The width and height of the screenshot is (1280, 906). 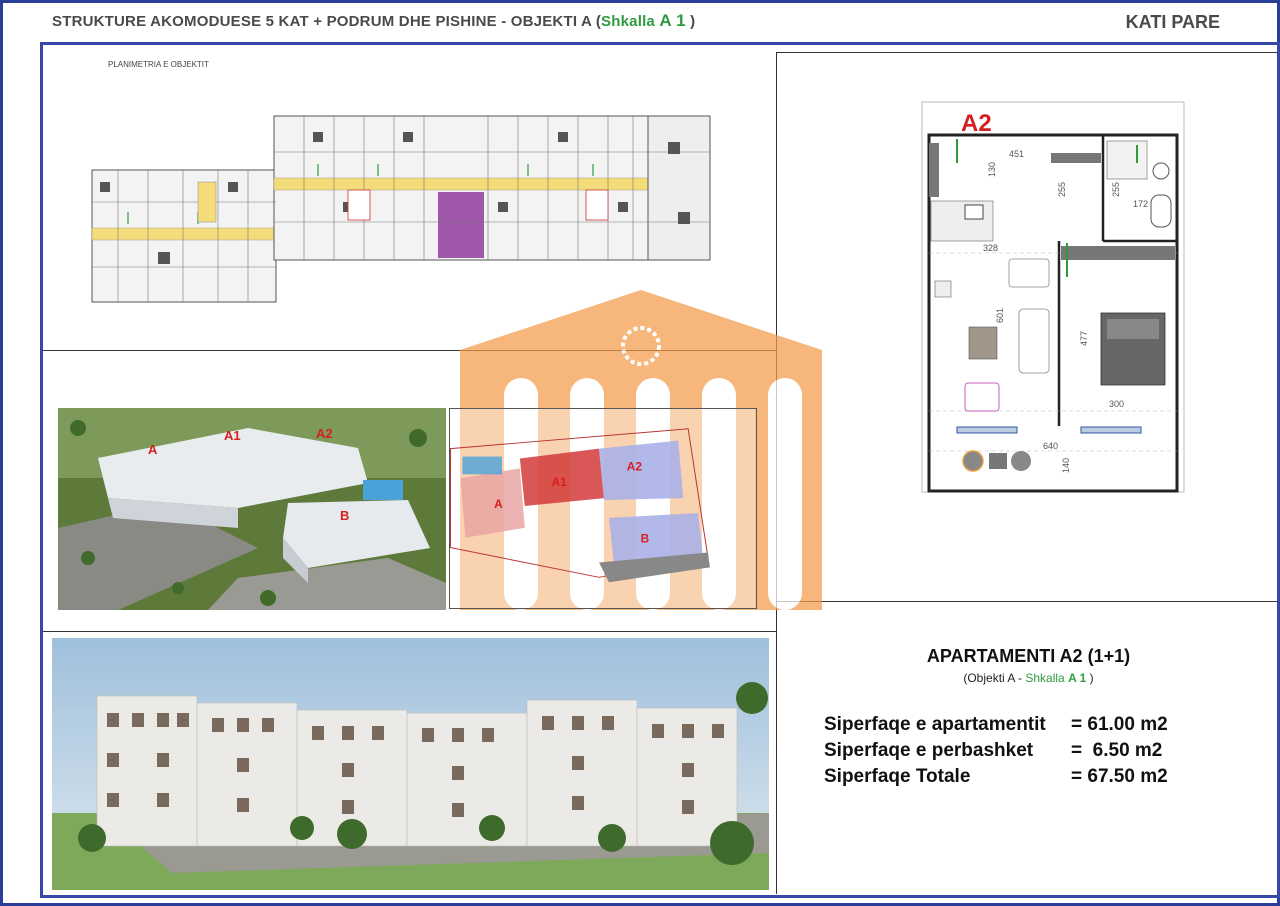 What do you see at coordinates (1066, 465) in the screenshot?
I see `dimension: 140` at bounding box center [1066, 465].